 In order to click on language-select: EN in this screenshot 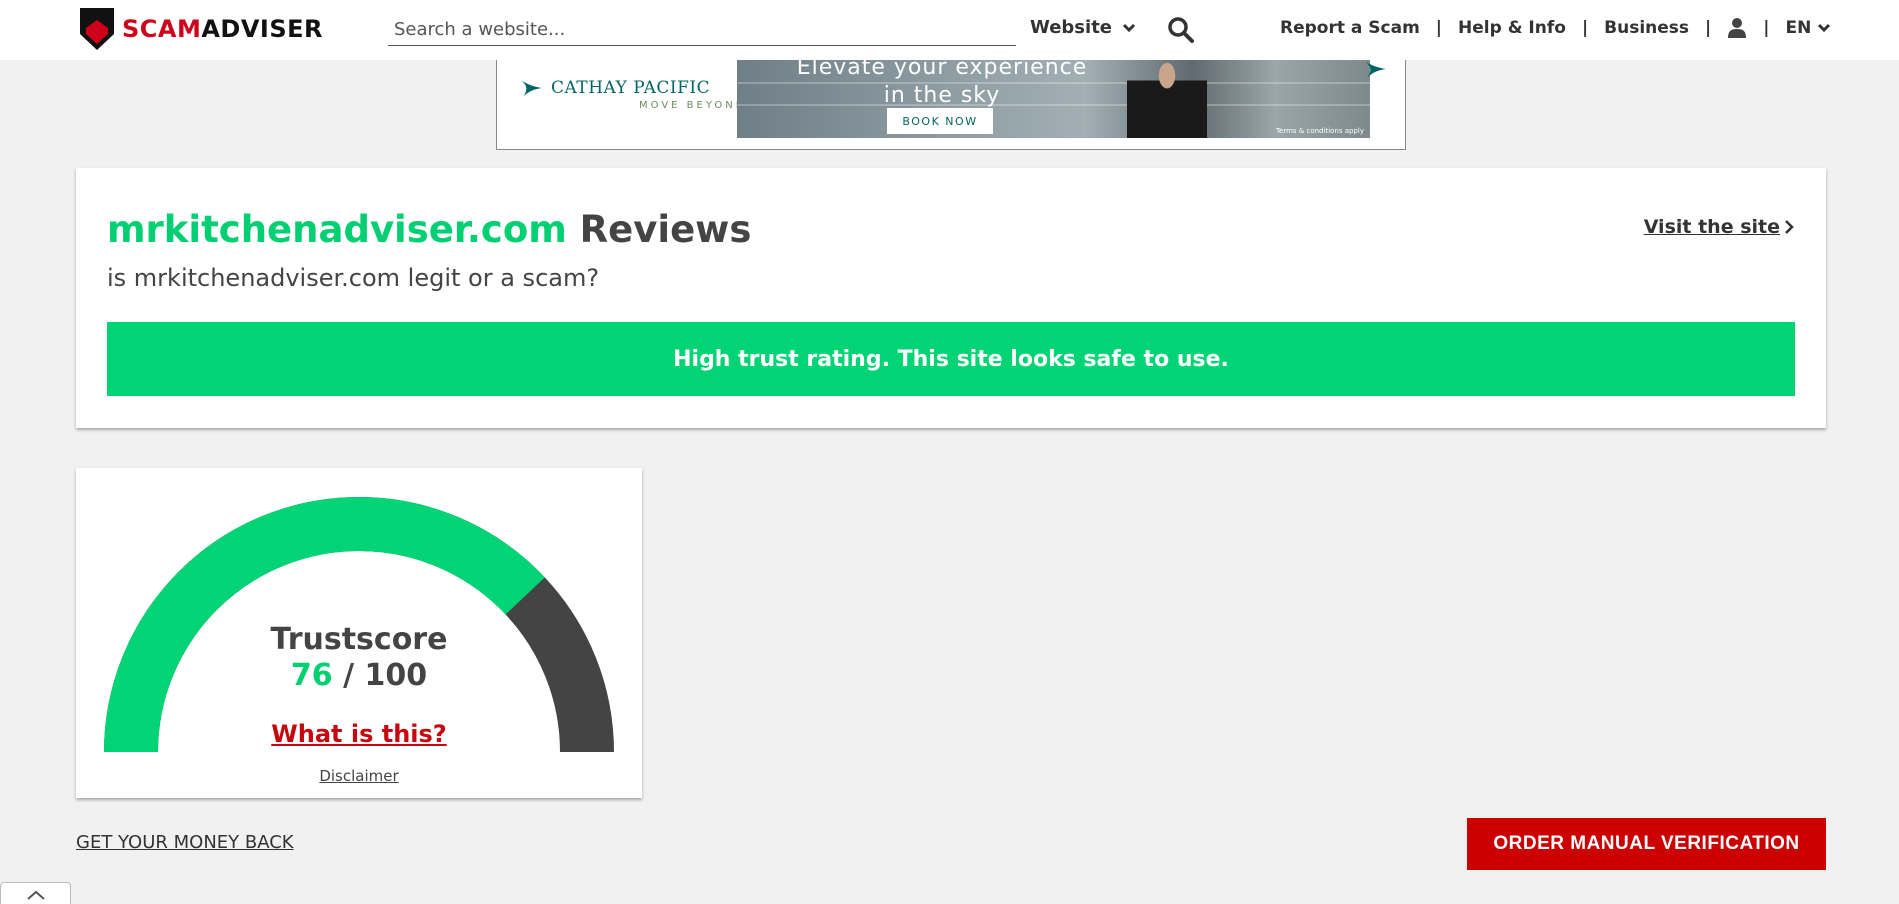, I will do `click(1808, 28)`.